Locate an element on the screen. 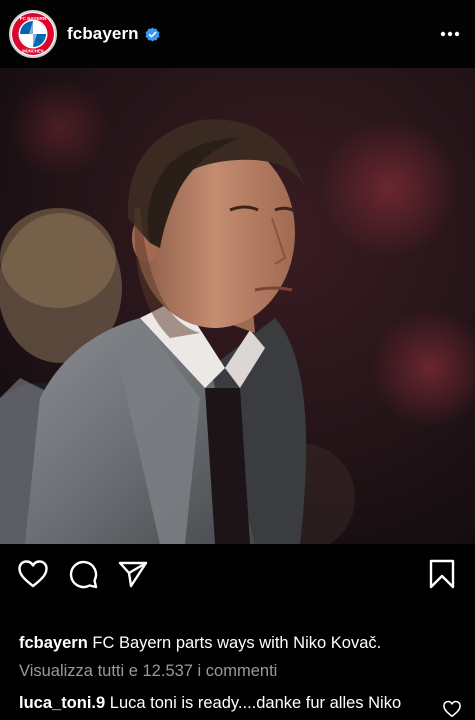 This screenshot has width=475, height=720. bookmark-icon is located at coordinates (442, 574).